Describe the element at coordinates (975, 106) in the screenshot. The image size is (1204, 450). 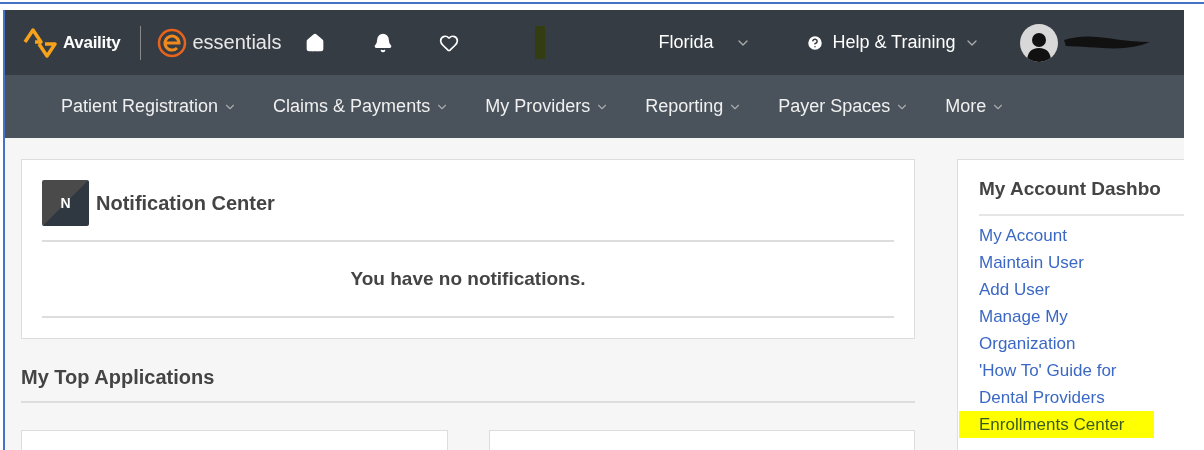
I see `nav-menu: More` at that location.